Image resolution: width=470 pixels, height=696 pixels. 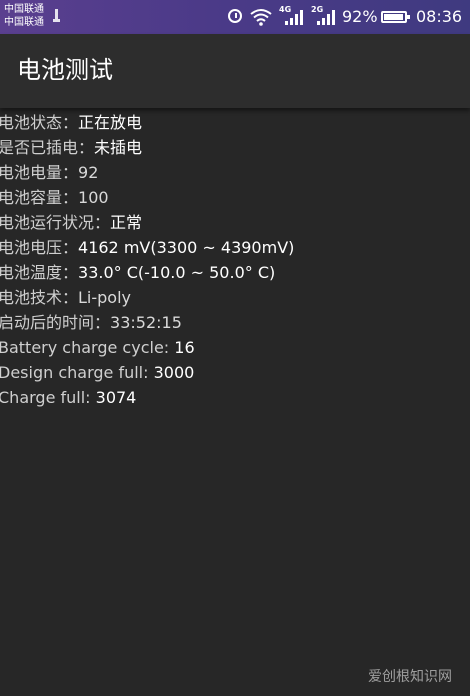 What do you see at coordinates (395, 17) in the screenshot?
I see `battery-icon` at bounding box center [395, 17].